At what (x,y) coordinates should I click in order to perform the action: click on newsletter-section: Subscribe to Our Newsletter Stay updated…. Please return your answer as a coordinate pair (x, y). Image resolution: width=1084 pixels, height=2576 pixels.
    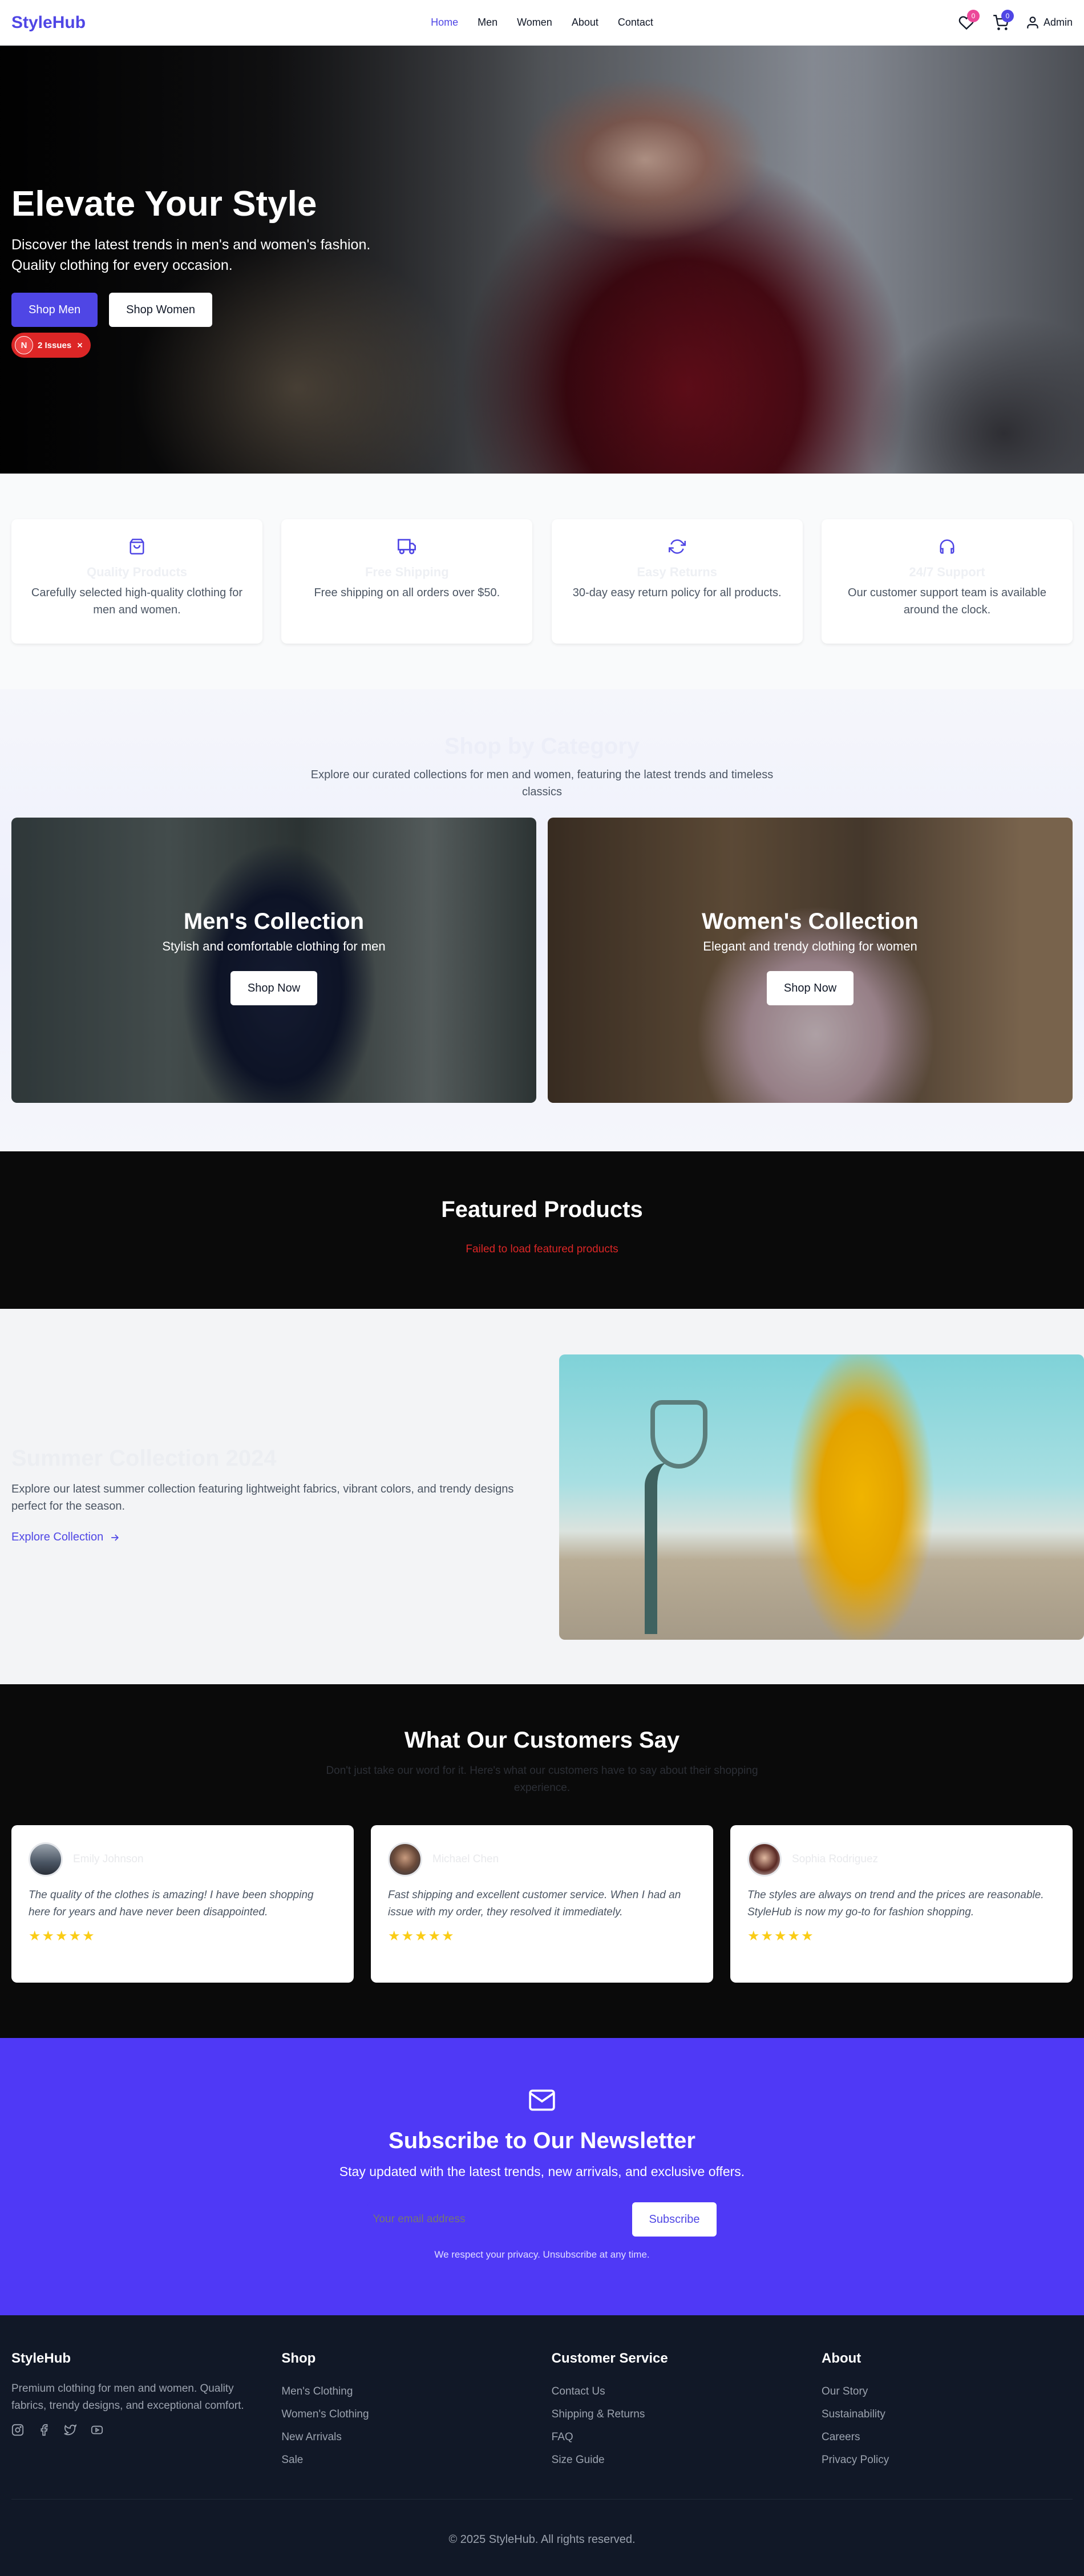
    Looking at the image, I should click on (542, 2176).